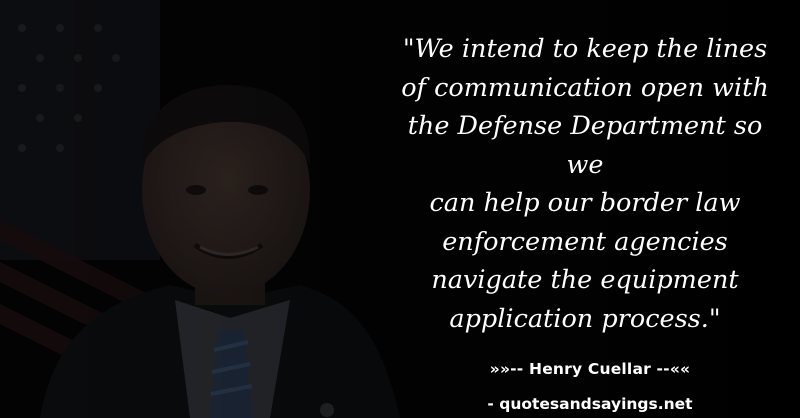  I want to click on quote-line: the Defense Department so we, so click(585, 145).